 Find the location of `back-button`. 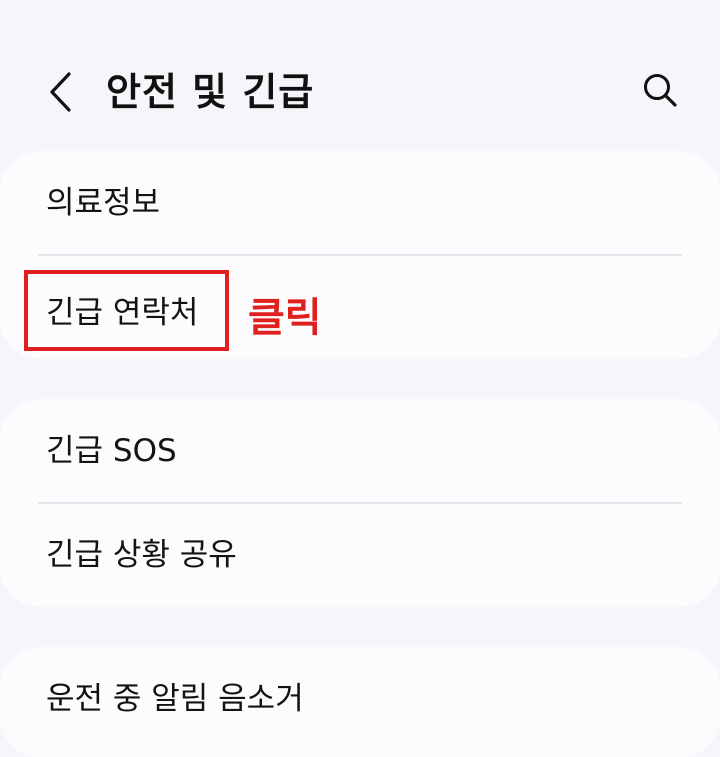

back-button is located at coordinates (60, 92).